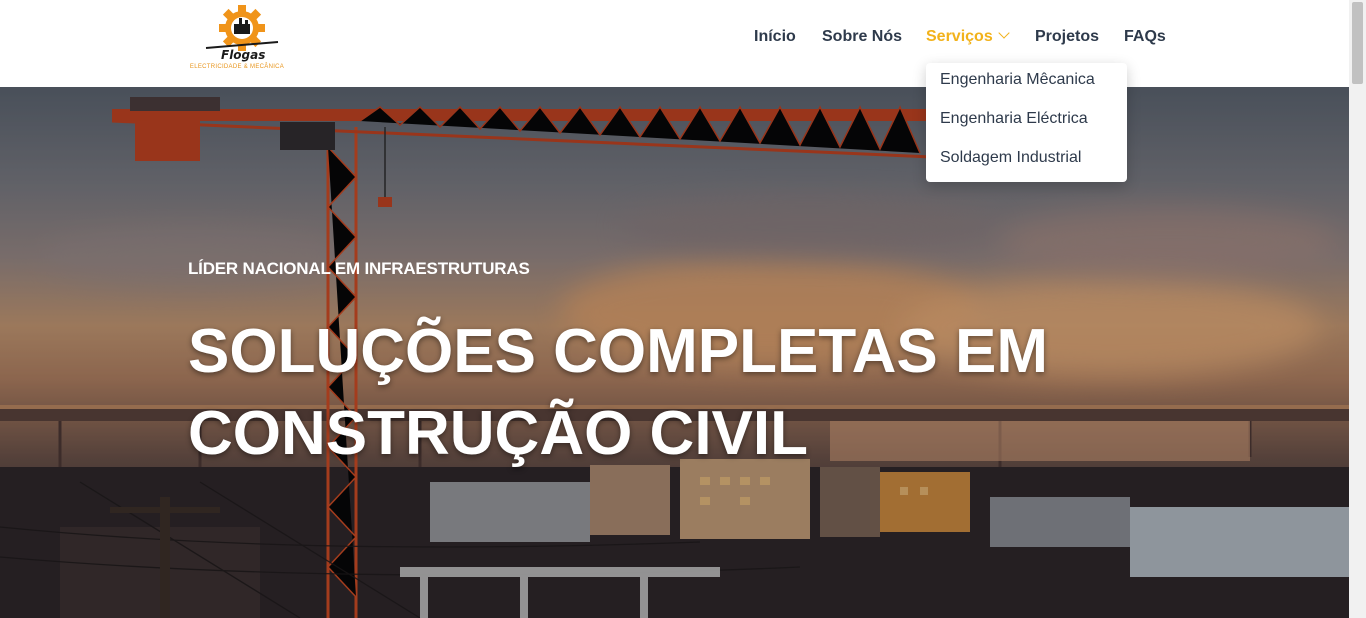  Describe the element at coordinates (1145, 37) in the screenshot. I see `nav-item-faqs: FAQs` at that location.